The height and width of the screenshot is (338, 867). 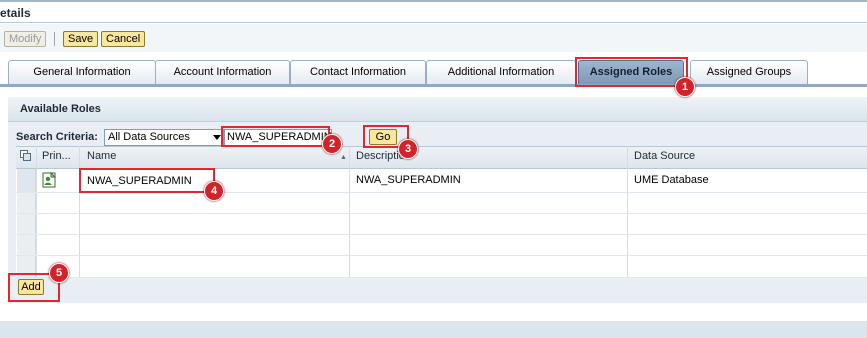 I want to click on callout-badge-3: 3, so click(x=408, y=149).